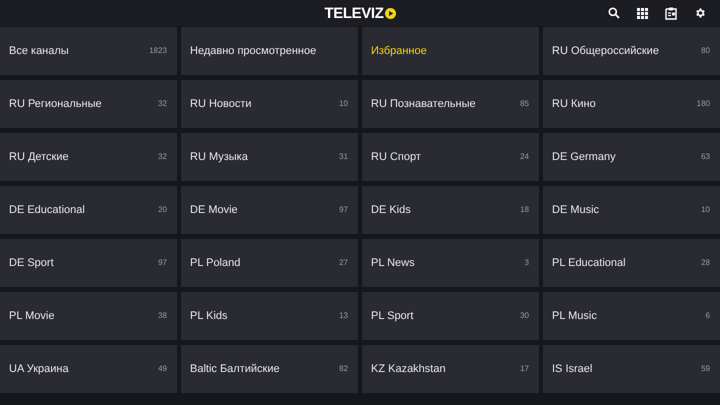 The image size is (720, 405). I want to click on category-label: UA Украина, so click(39, 369).